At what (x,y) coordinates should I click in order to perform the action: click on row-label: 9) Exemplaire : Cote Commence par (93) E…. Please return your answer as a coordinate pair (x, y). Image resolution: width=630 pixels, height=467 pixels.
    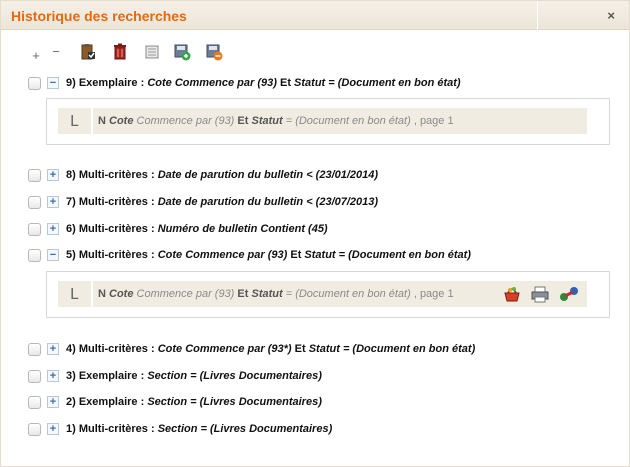
    Looking at the image, I should click on (263, 83).